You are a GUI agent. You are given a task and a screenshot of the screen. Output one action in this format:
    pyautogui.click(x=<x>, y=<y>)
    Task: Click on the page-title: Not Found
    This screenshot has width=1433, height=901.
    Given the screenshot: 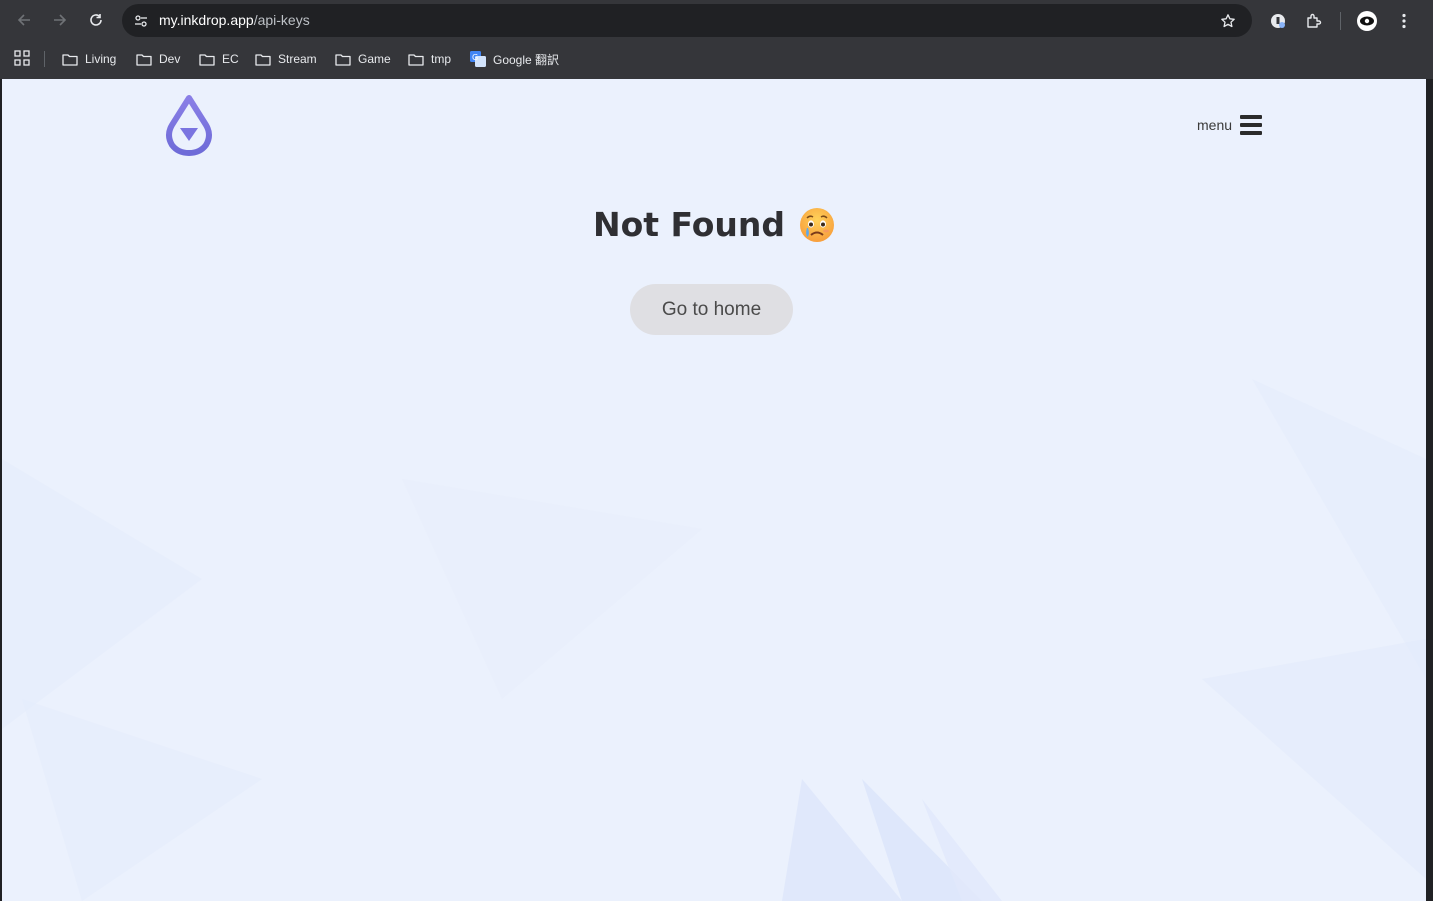 What is the action you would take?
    pyautogui.click(x=714, y=224)
    